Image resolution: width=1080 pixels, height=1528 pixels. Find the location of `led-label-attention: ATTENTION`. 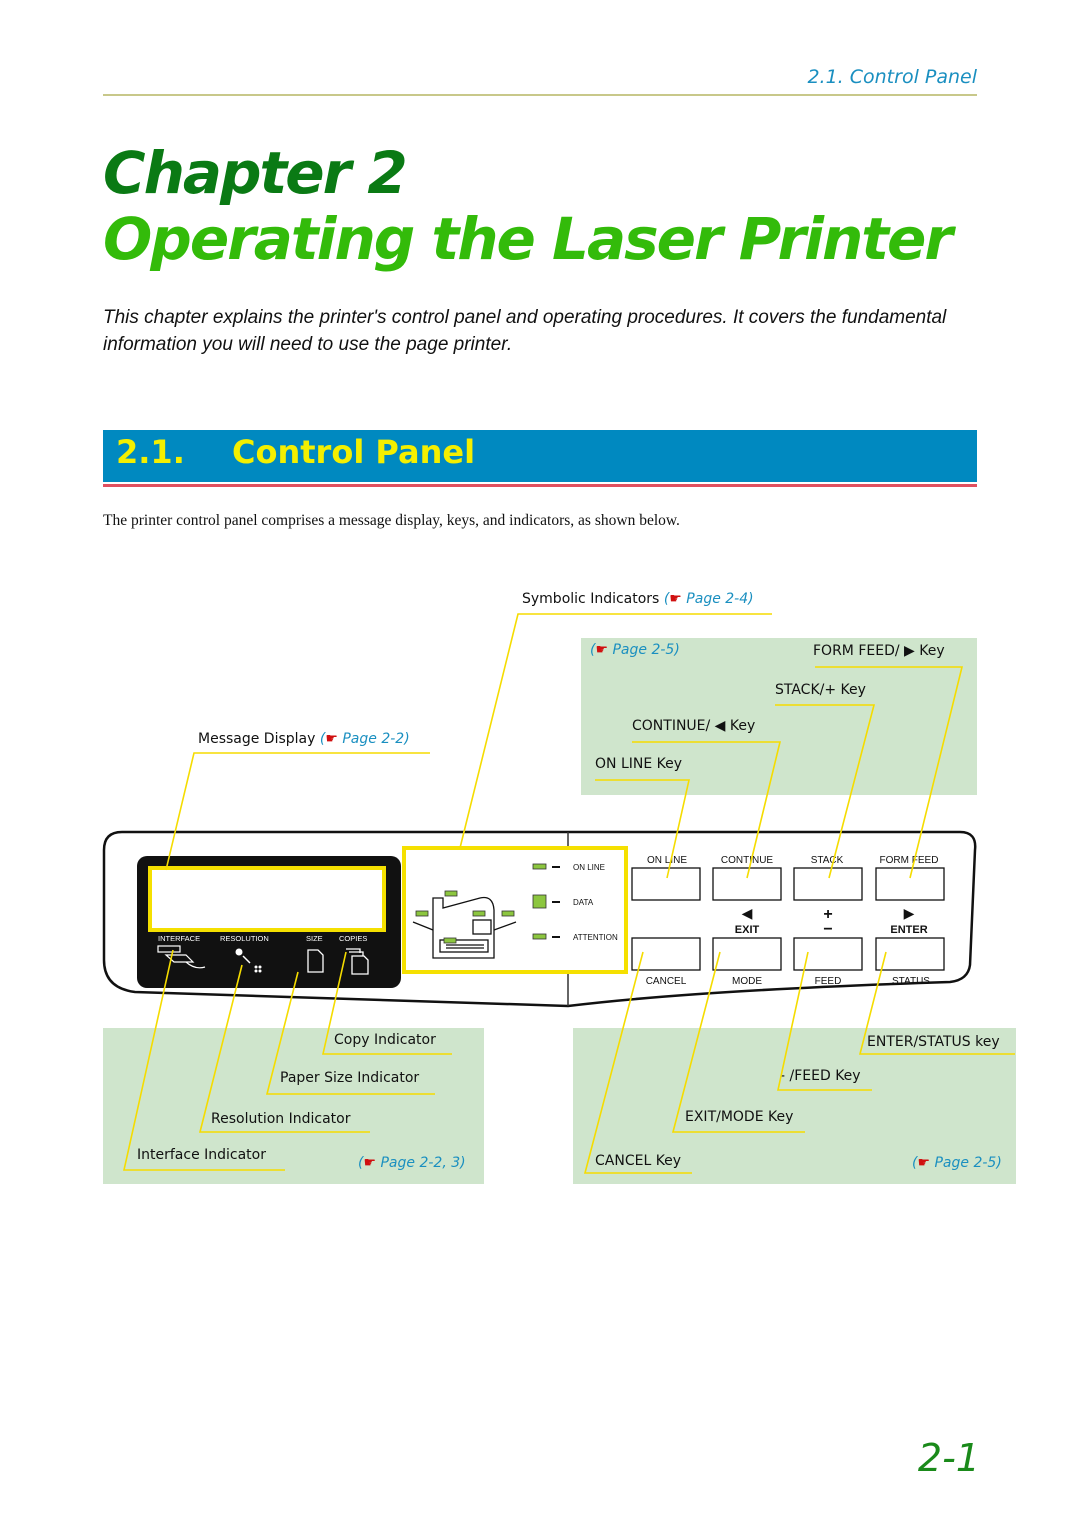

led-label-attention: ATTENTION is located at coordinates (595, 937).